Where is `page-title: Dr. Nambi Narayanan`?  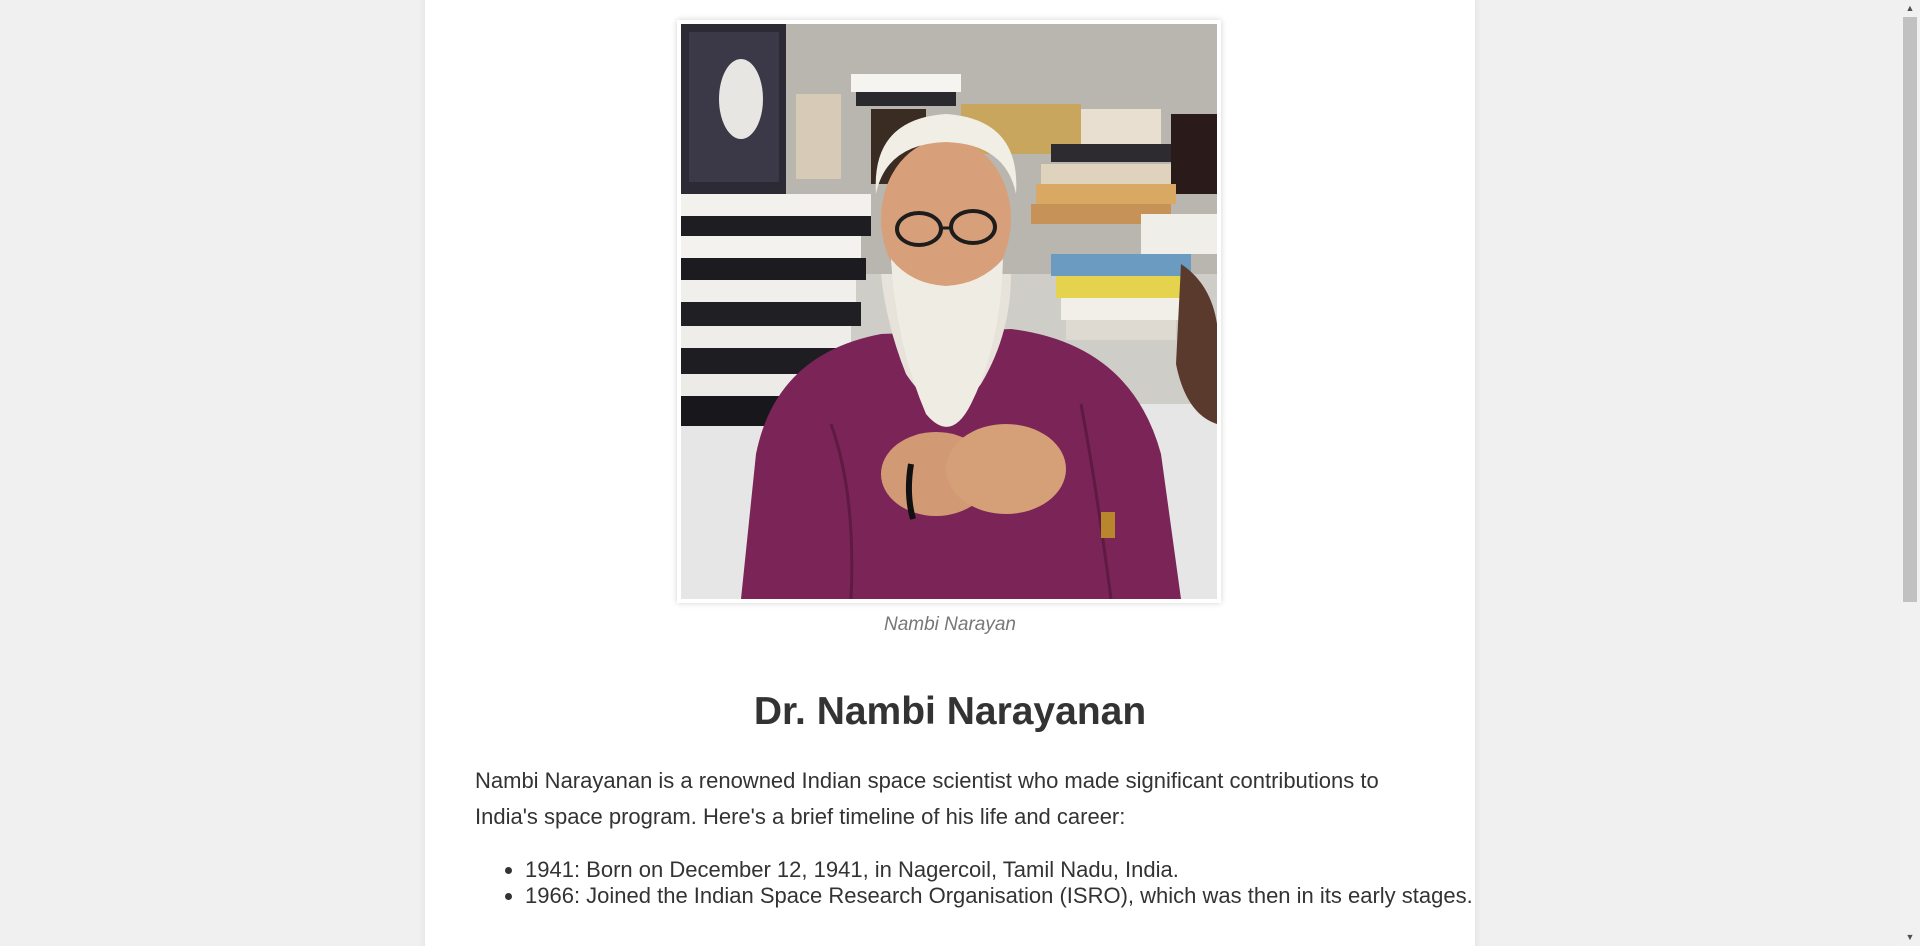
page-title: Dr. Nambi Narayanan is located at coordinates (950, 711).